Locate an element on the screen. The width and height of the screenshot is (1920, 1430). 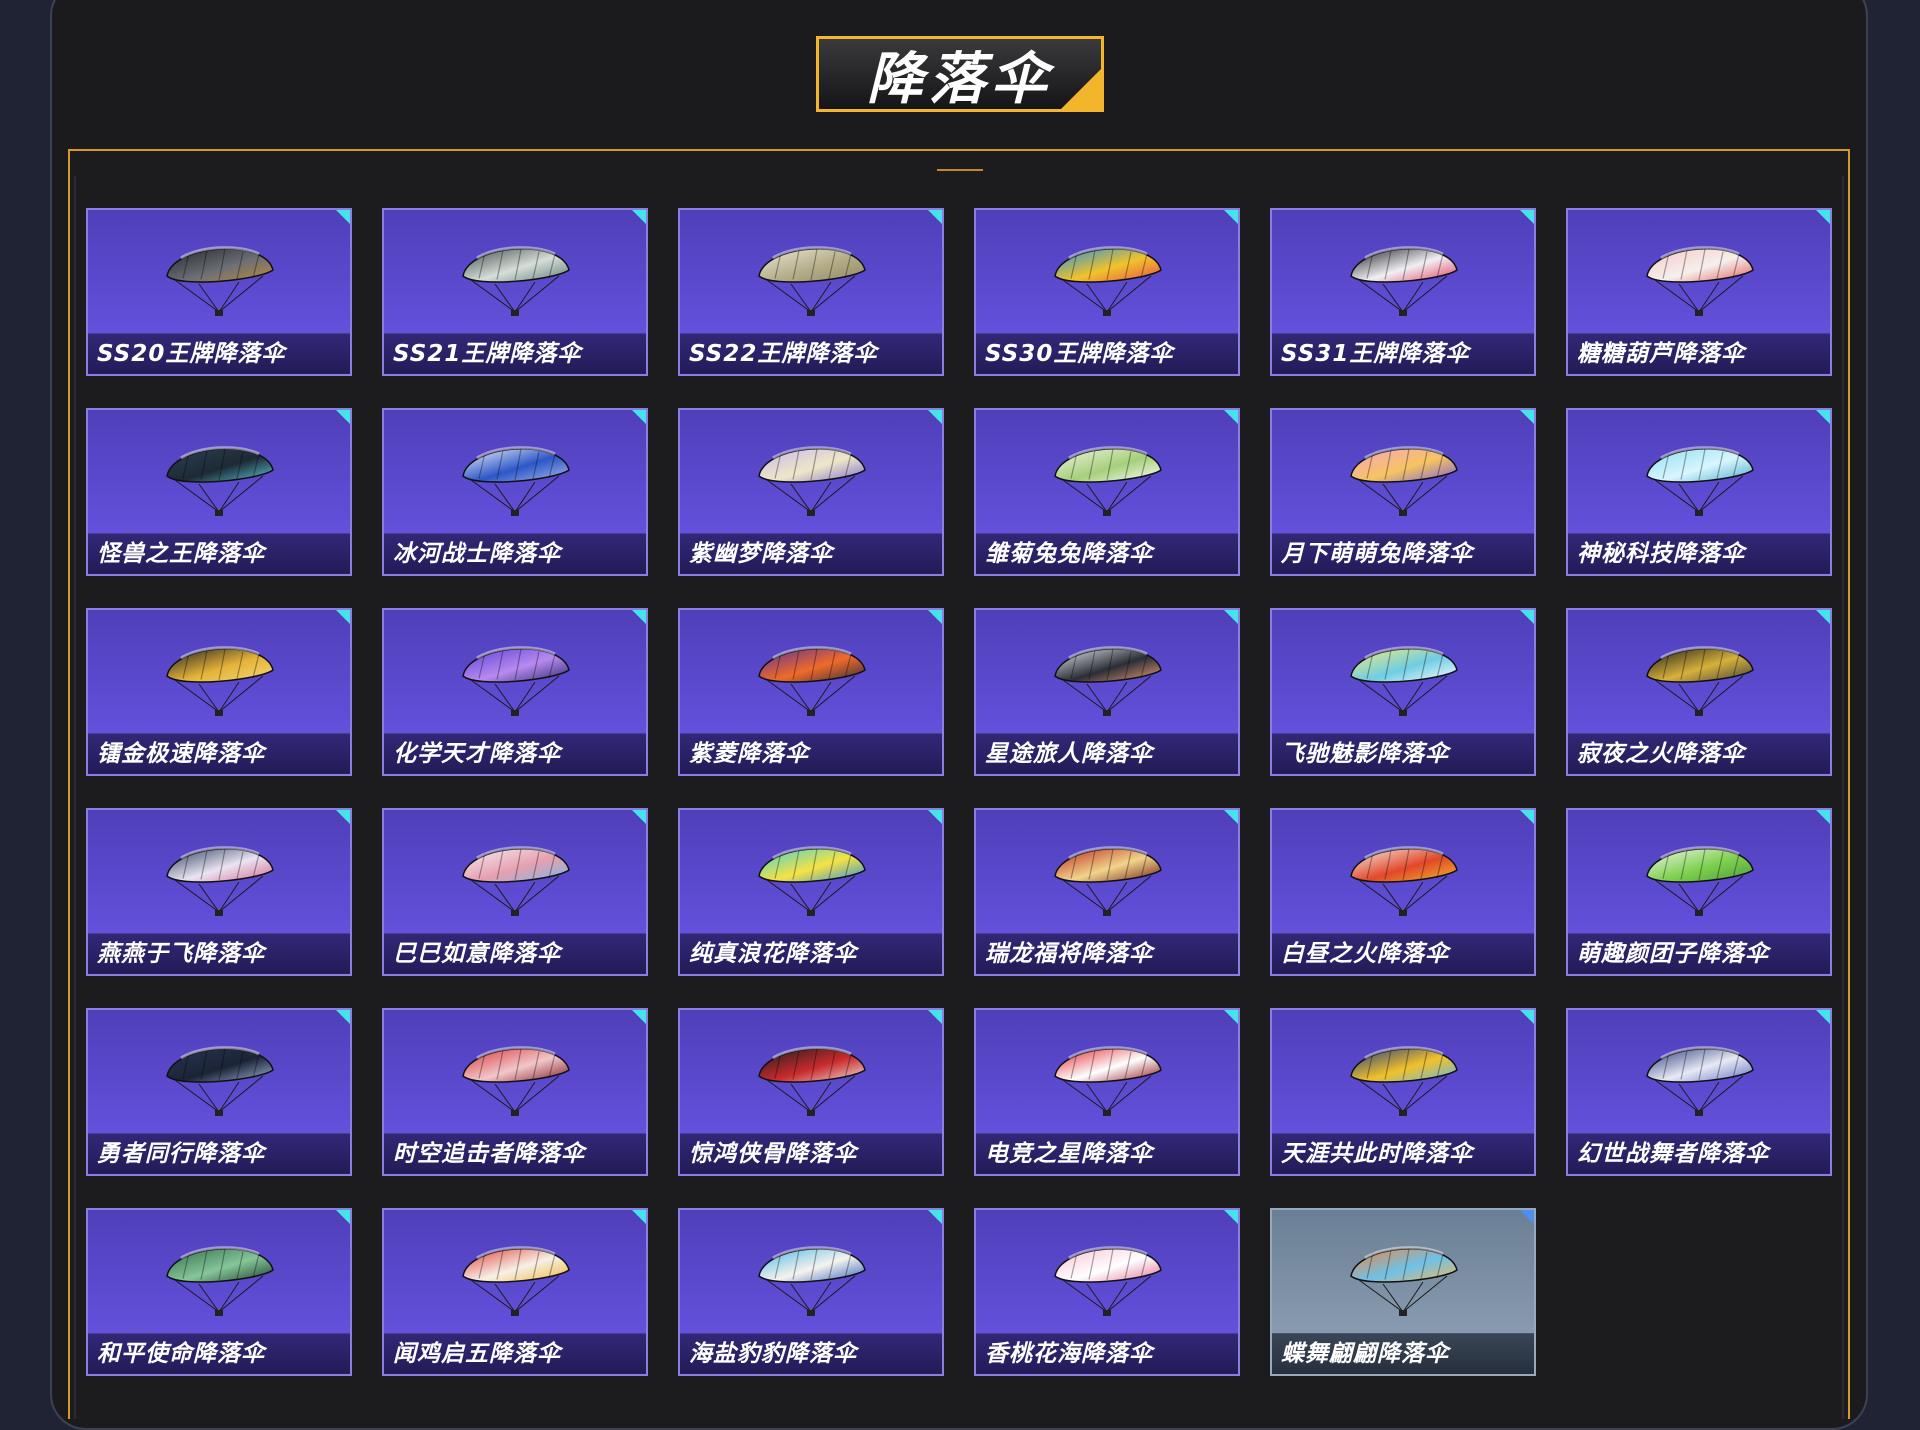
item-name: 蝶舞翩翩降落伞 is located at coordinates (1365, 1354).